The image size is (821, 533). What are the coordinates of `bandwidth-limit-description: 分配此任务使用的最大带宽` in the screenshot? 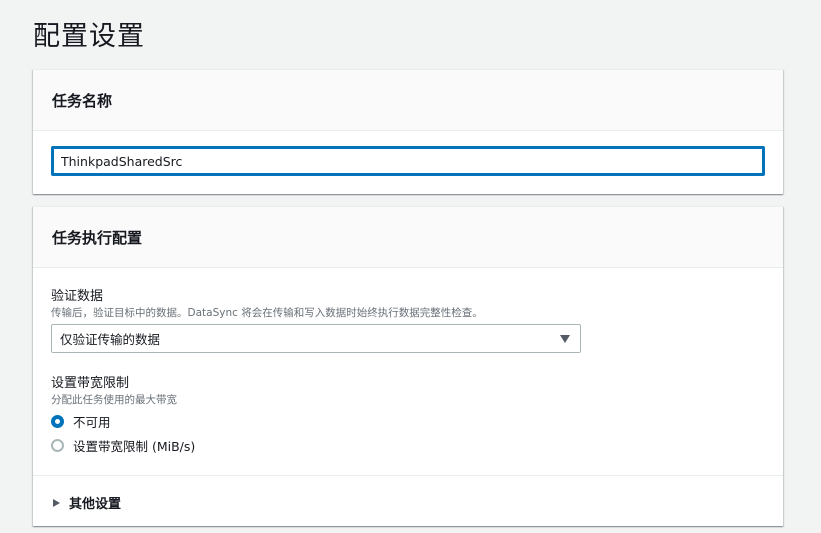 It's located at (114, 400).